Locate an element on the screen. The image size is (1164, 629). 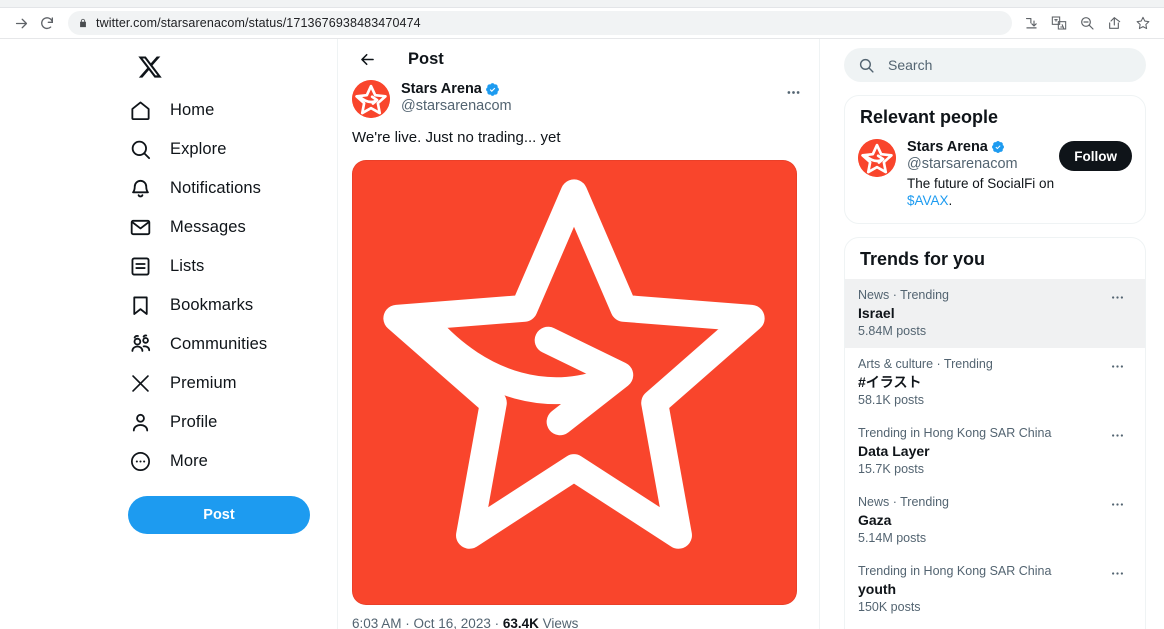
home-icon is located at coordinates (140, 110).